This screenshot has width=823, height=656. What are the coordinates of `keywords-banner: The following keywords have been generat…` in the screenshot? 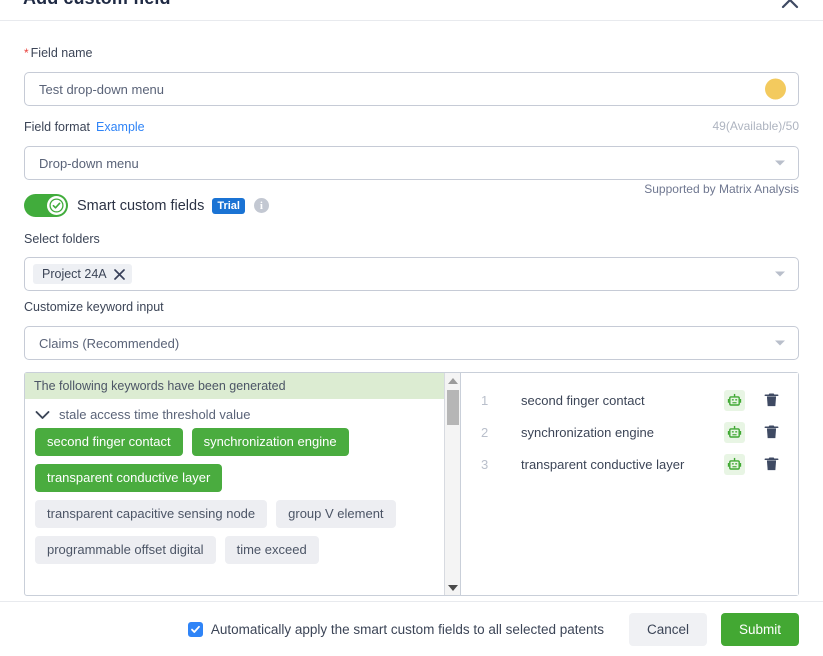 It's located at (242, 386).